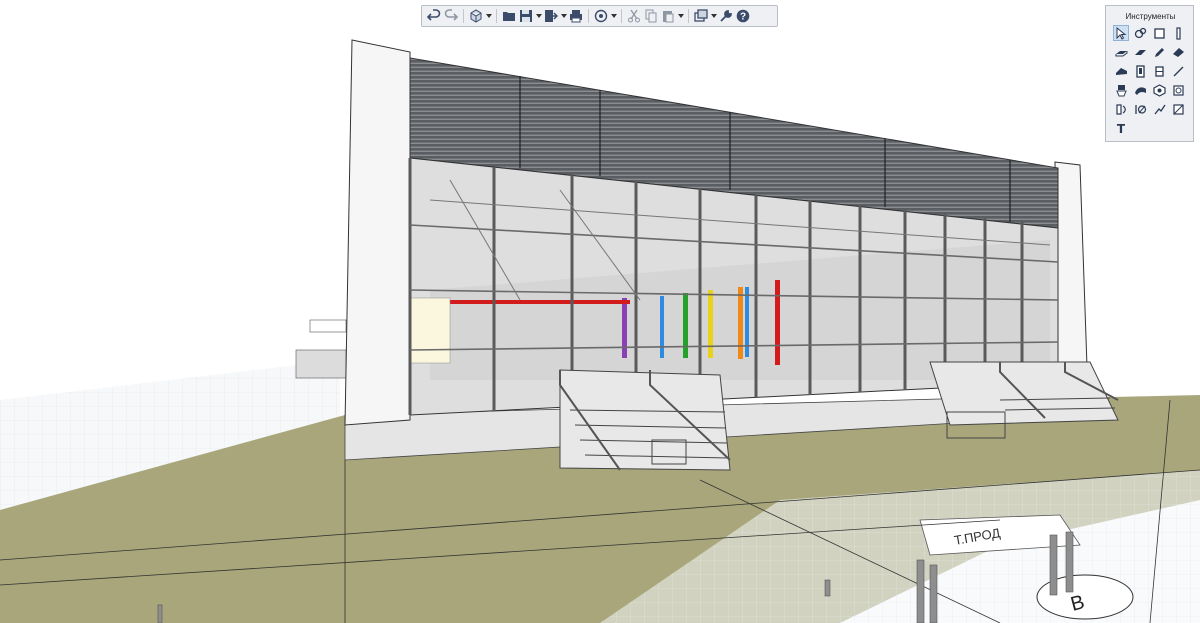  Describe the element at coordinates (1149, 73) in the screenshot. I see `tools-panel: Инструменты T` at that location.